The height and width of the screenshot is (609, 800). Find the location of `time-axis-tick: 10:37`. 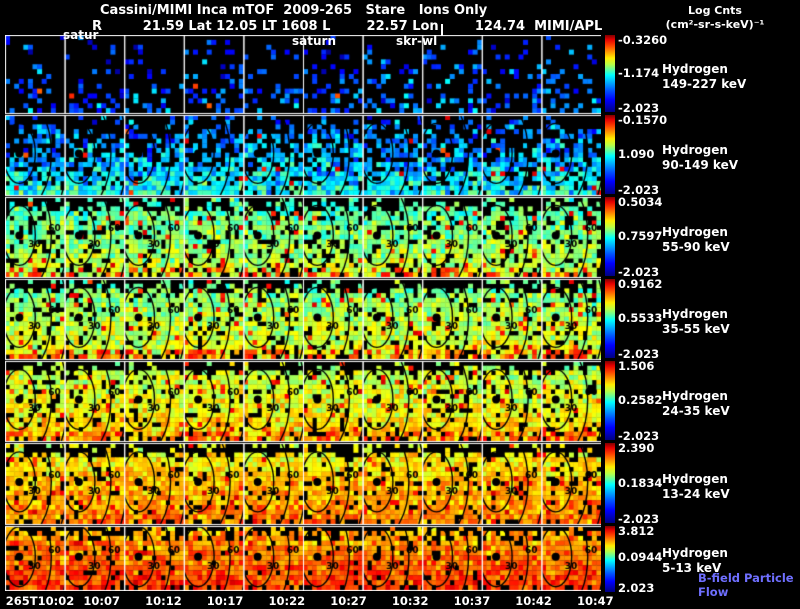

time-axis-tick: 10:37 is located at coordinates (472, 601).